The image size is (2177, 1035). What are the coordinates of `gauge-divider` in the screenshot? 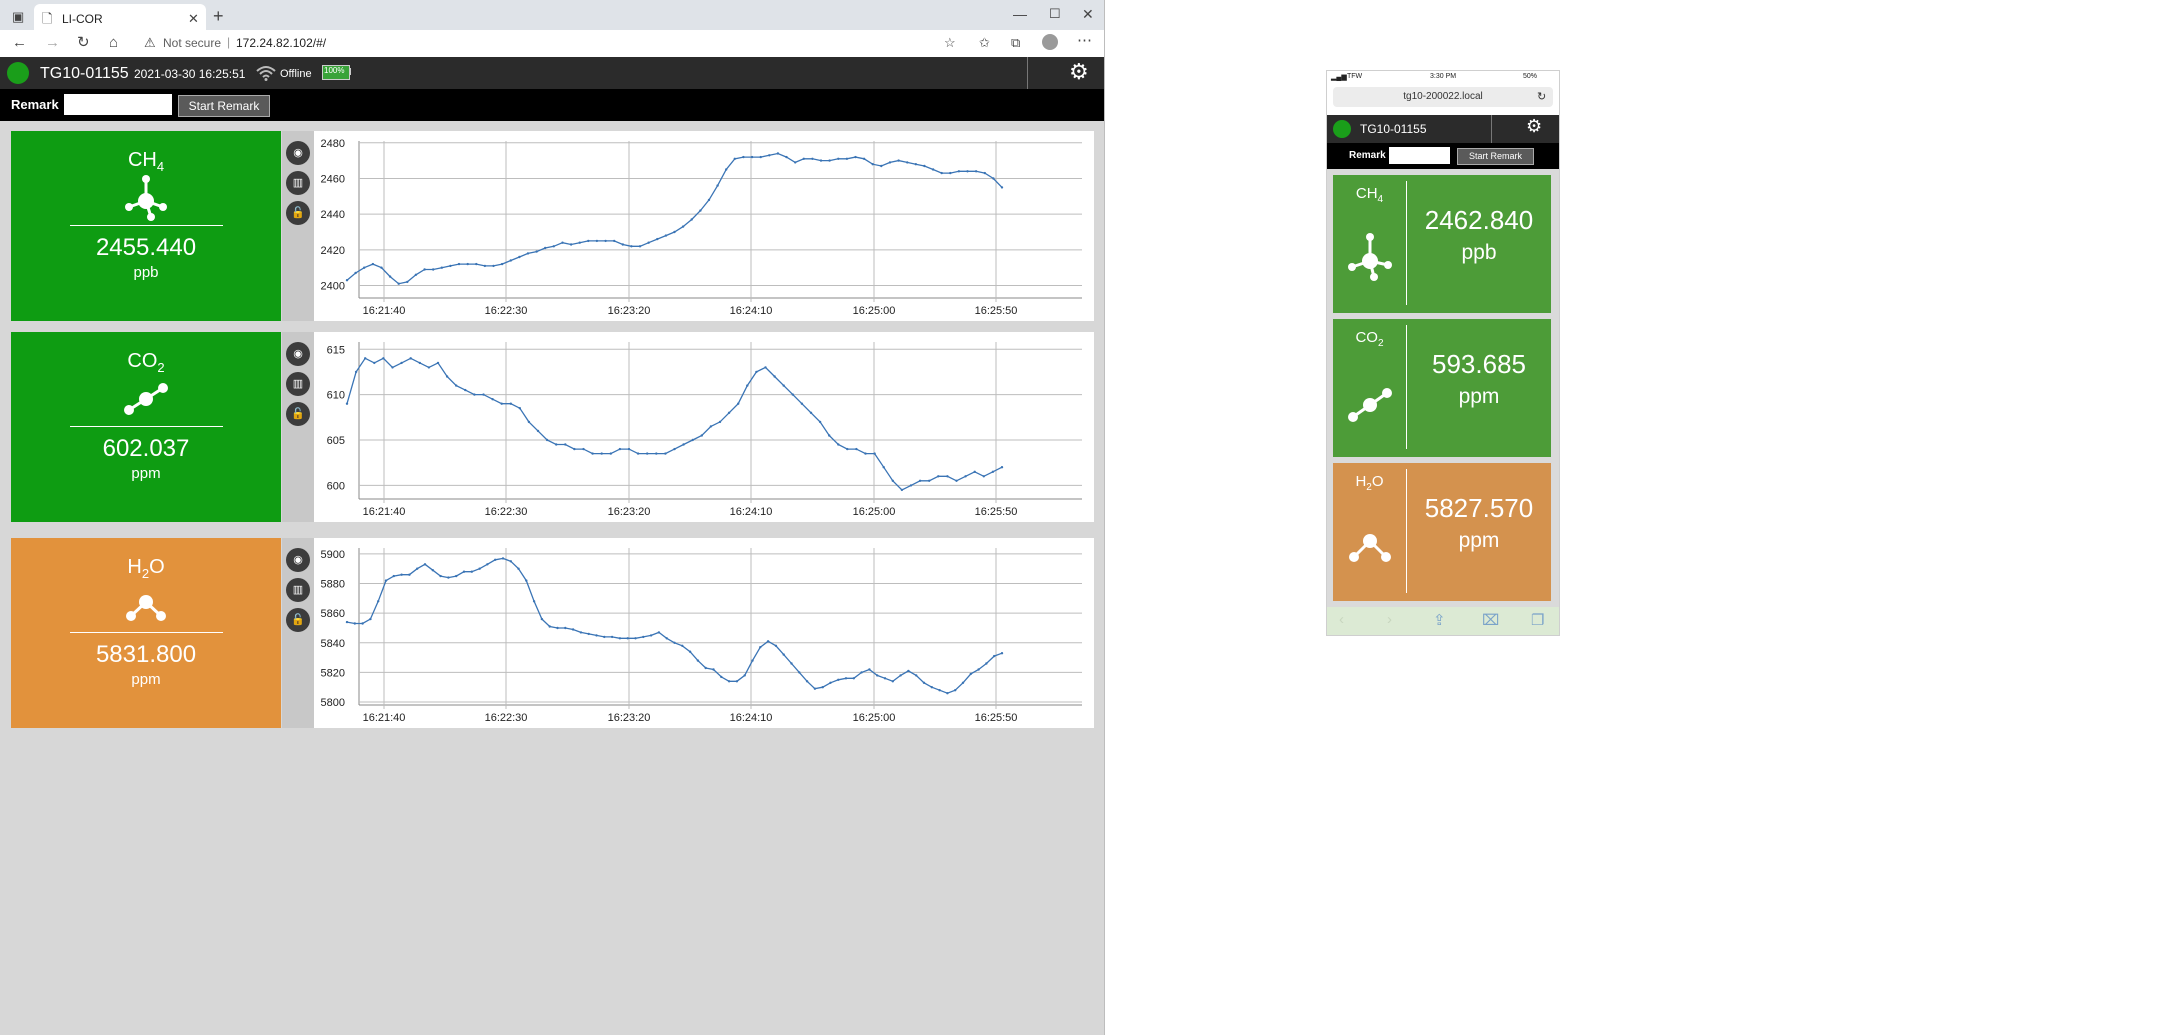 It's located at (146, 225).